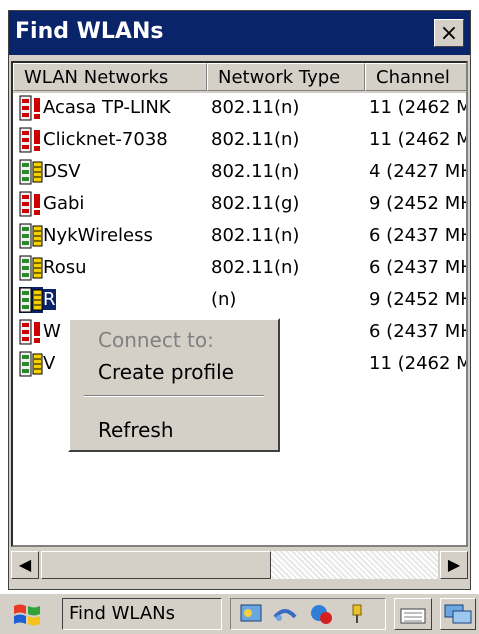 Image resolution: width=479 pixels, height=634 pixels. Describe the element at coordinates (105, 139) in the screenshot. I see `network-name: Clicknet-7038` at that location.